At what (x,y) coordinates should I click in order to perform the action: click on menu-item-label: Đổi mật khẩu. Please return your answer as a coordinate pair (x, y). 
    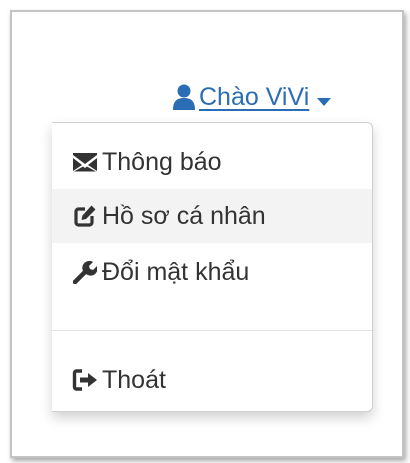
    Looking at the image, I should click on (176, 271).